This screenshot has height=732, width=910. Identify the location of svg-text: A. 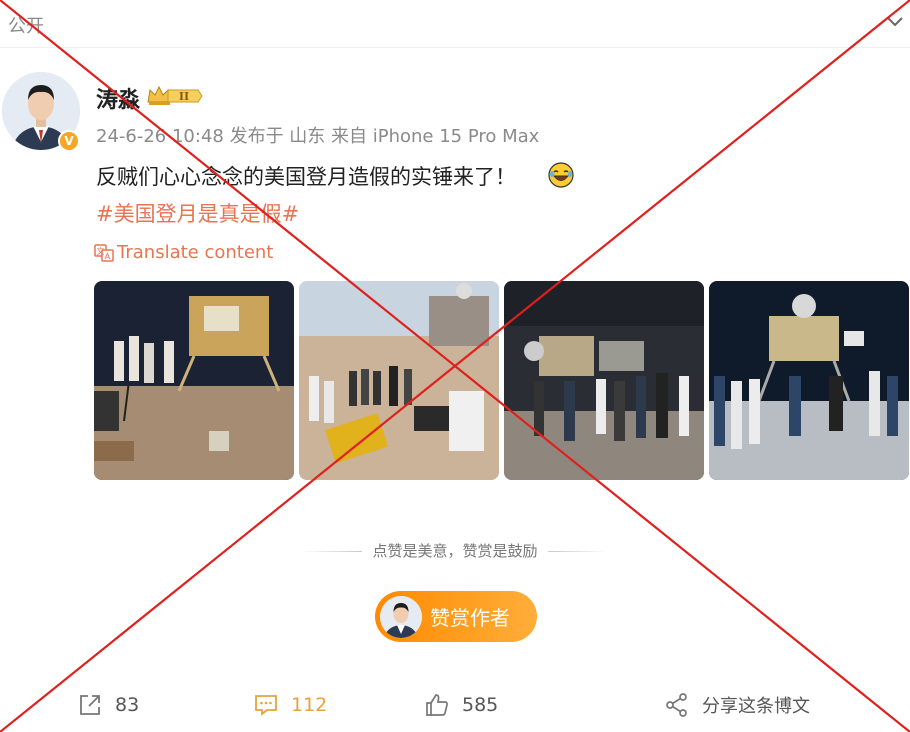
(108, 256).